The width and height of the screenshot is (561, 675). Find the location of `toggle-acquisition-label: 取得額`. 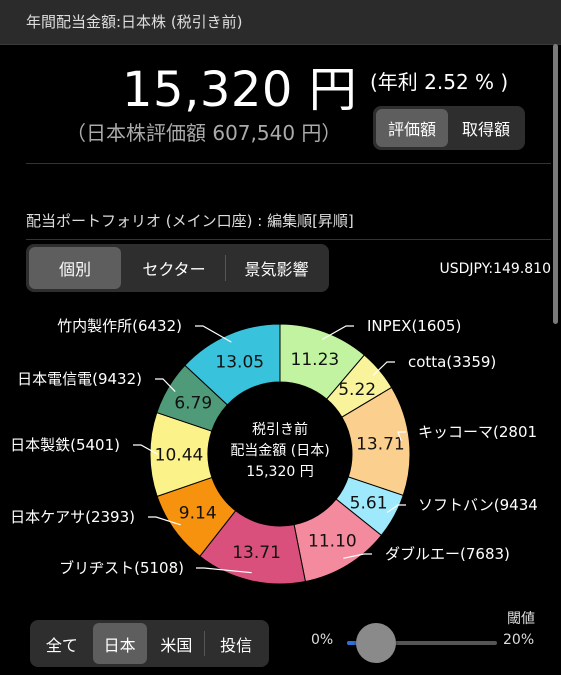

toggle-acquisition-label: 取得額 is located at coordinates (485, 129).